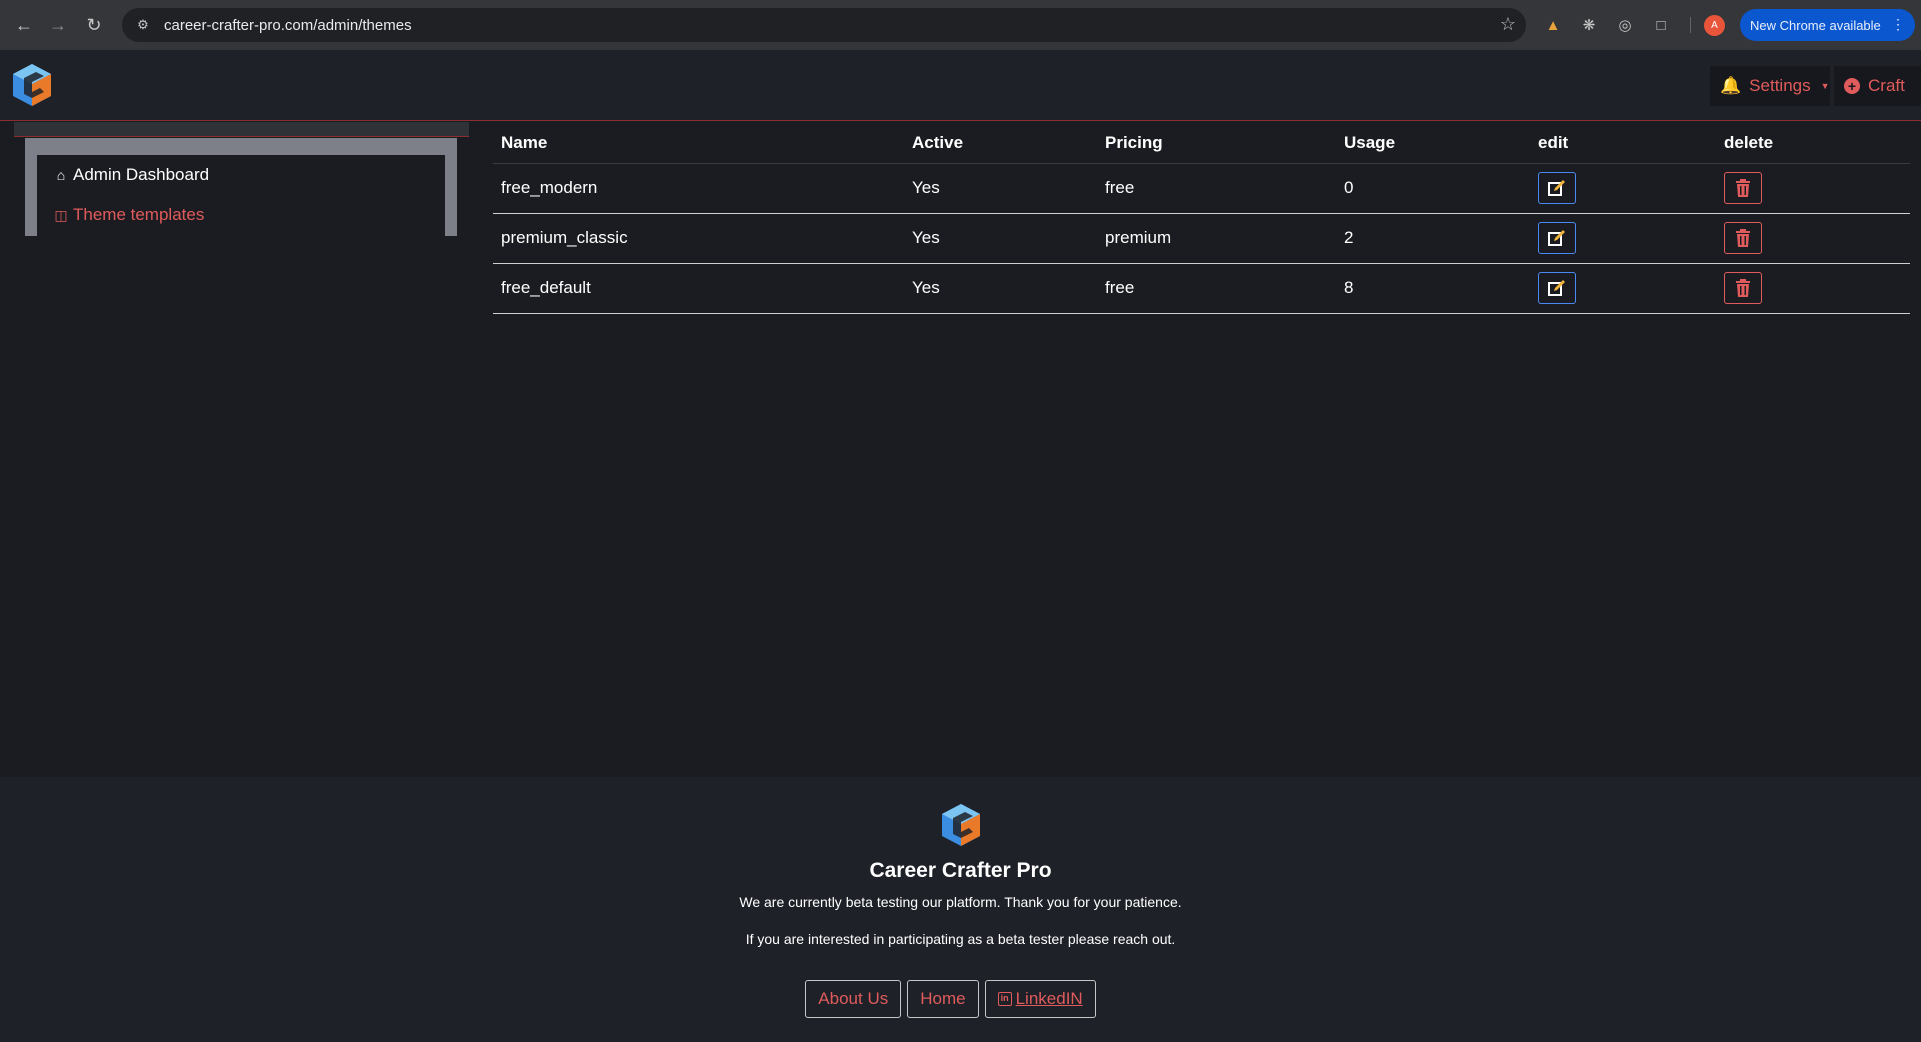 The image size is (1921, 1042). Describe the element at coordinates (1433, 188) in the screenshot. I see `cell-usage: 0` at that location.